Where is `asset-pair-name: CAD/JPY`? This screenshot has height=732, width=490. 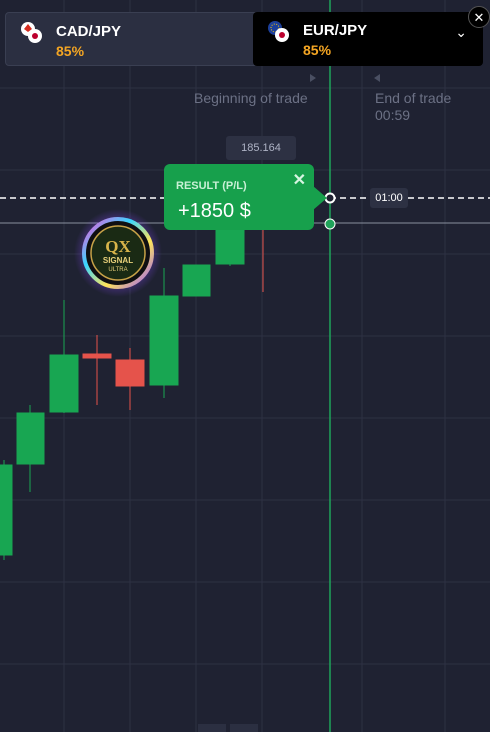 asset-pair-name: CAD/JPY is located at coordinates (89, 31).